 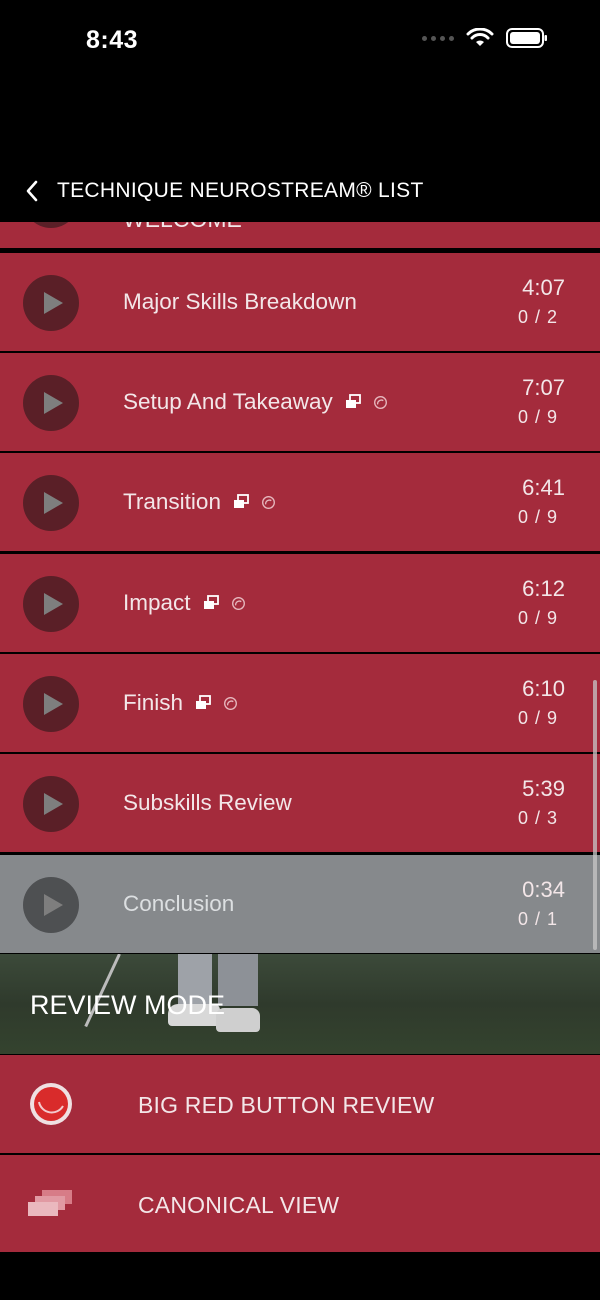 I want to click on review-mode-header: REVIEW MODE, so click(x=300, y=1004).